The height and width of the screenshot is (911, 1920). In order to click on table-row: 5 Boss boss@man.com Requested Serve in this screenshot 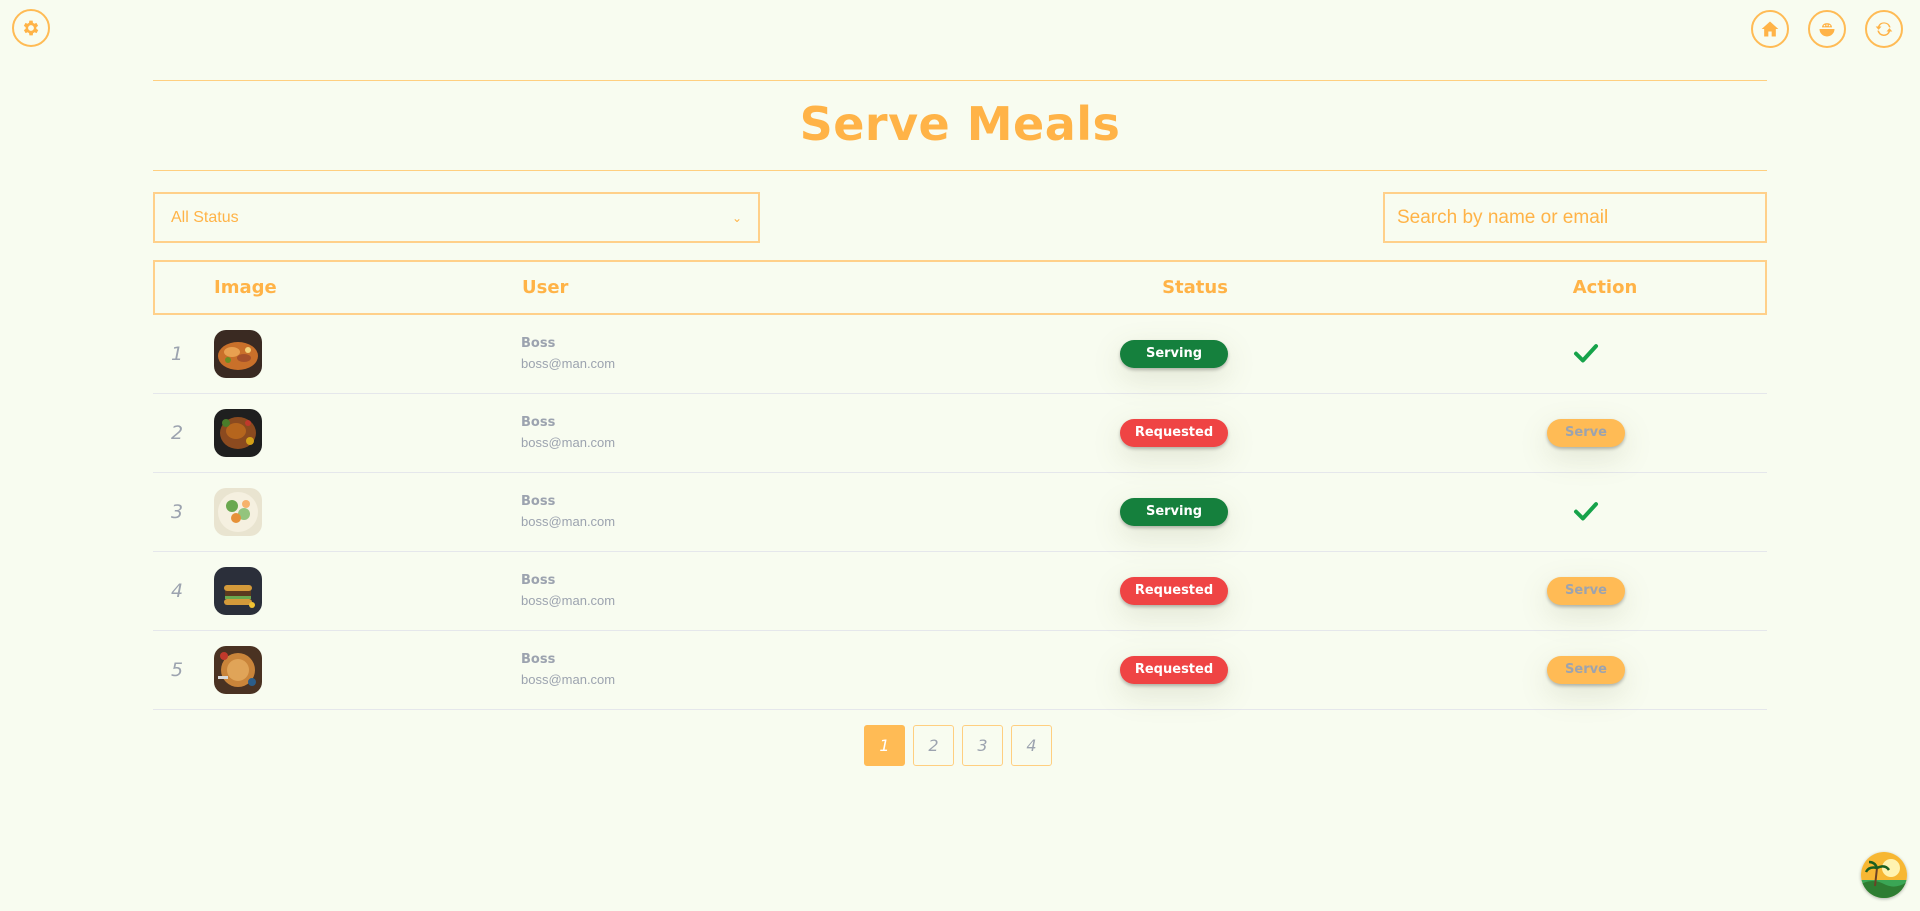, I will do `click(960, 670)`.